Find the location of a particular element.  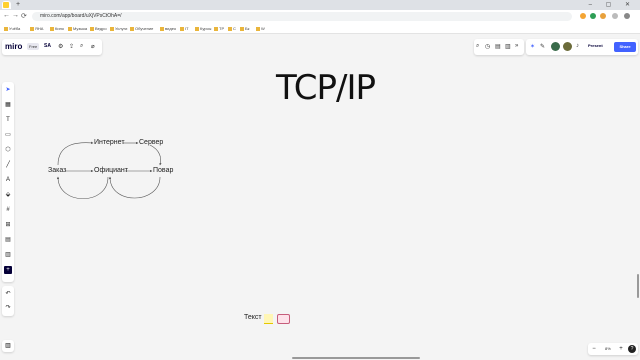

present-button: Present is located at coordinates (595, 45).